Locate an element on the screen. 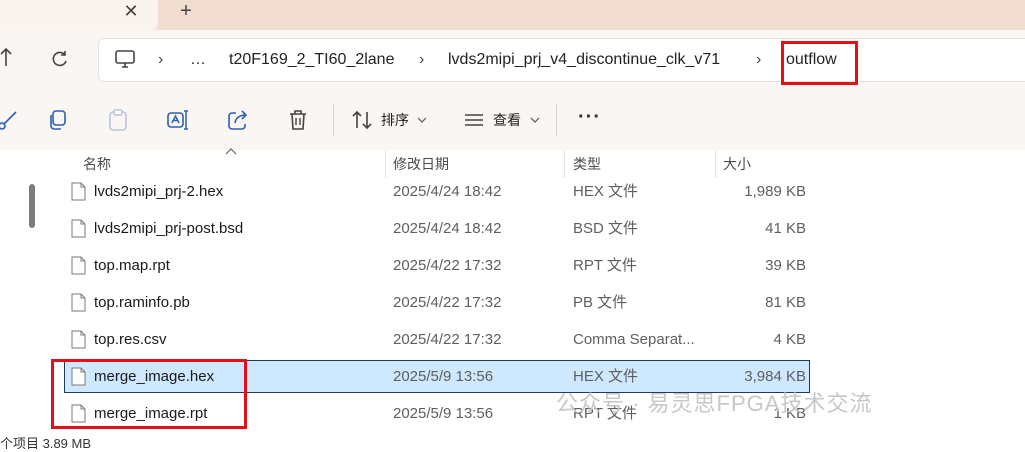 The image size is (1025, 452). file-size: 41 KB is located at coordinates (785, 228).